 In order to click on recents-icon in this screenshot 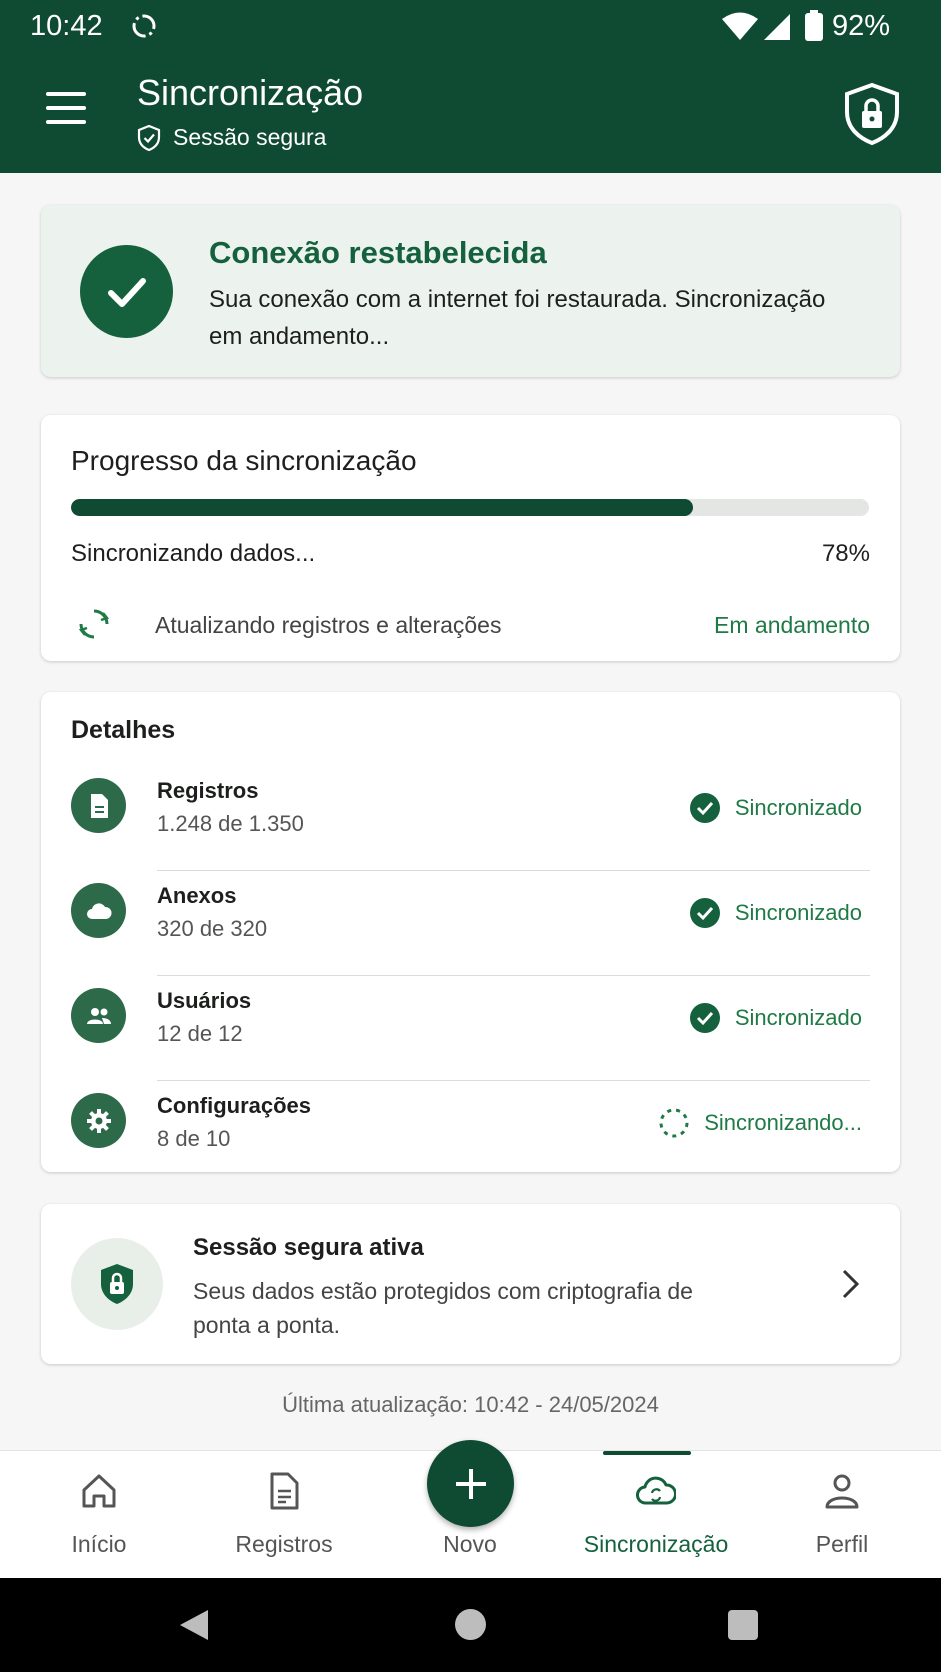, I will do `click(743, 1625)`.